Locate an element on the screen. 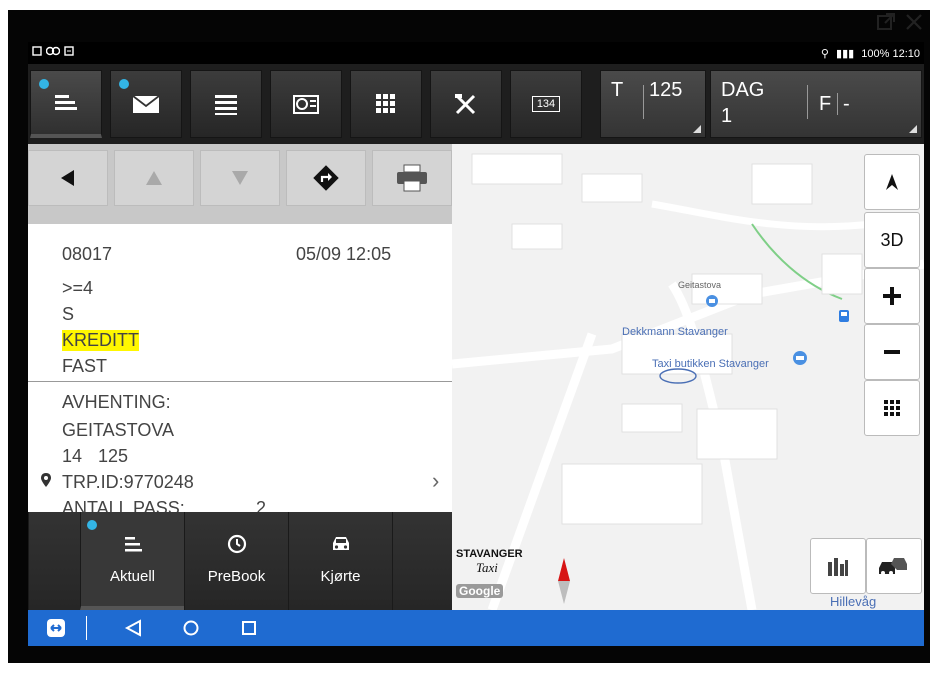  tour-value: 125 is located at coordinates (666, 90).